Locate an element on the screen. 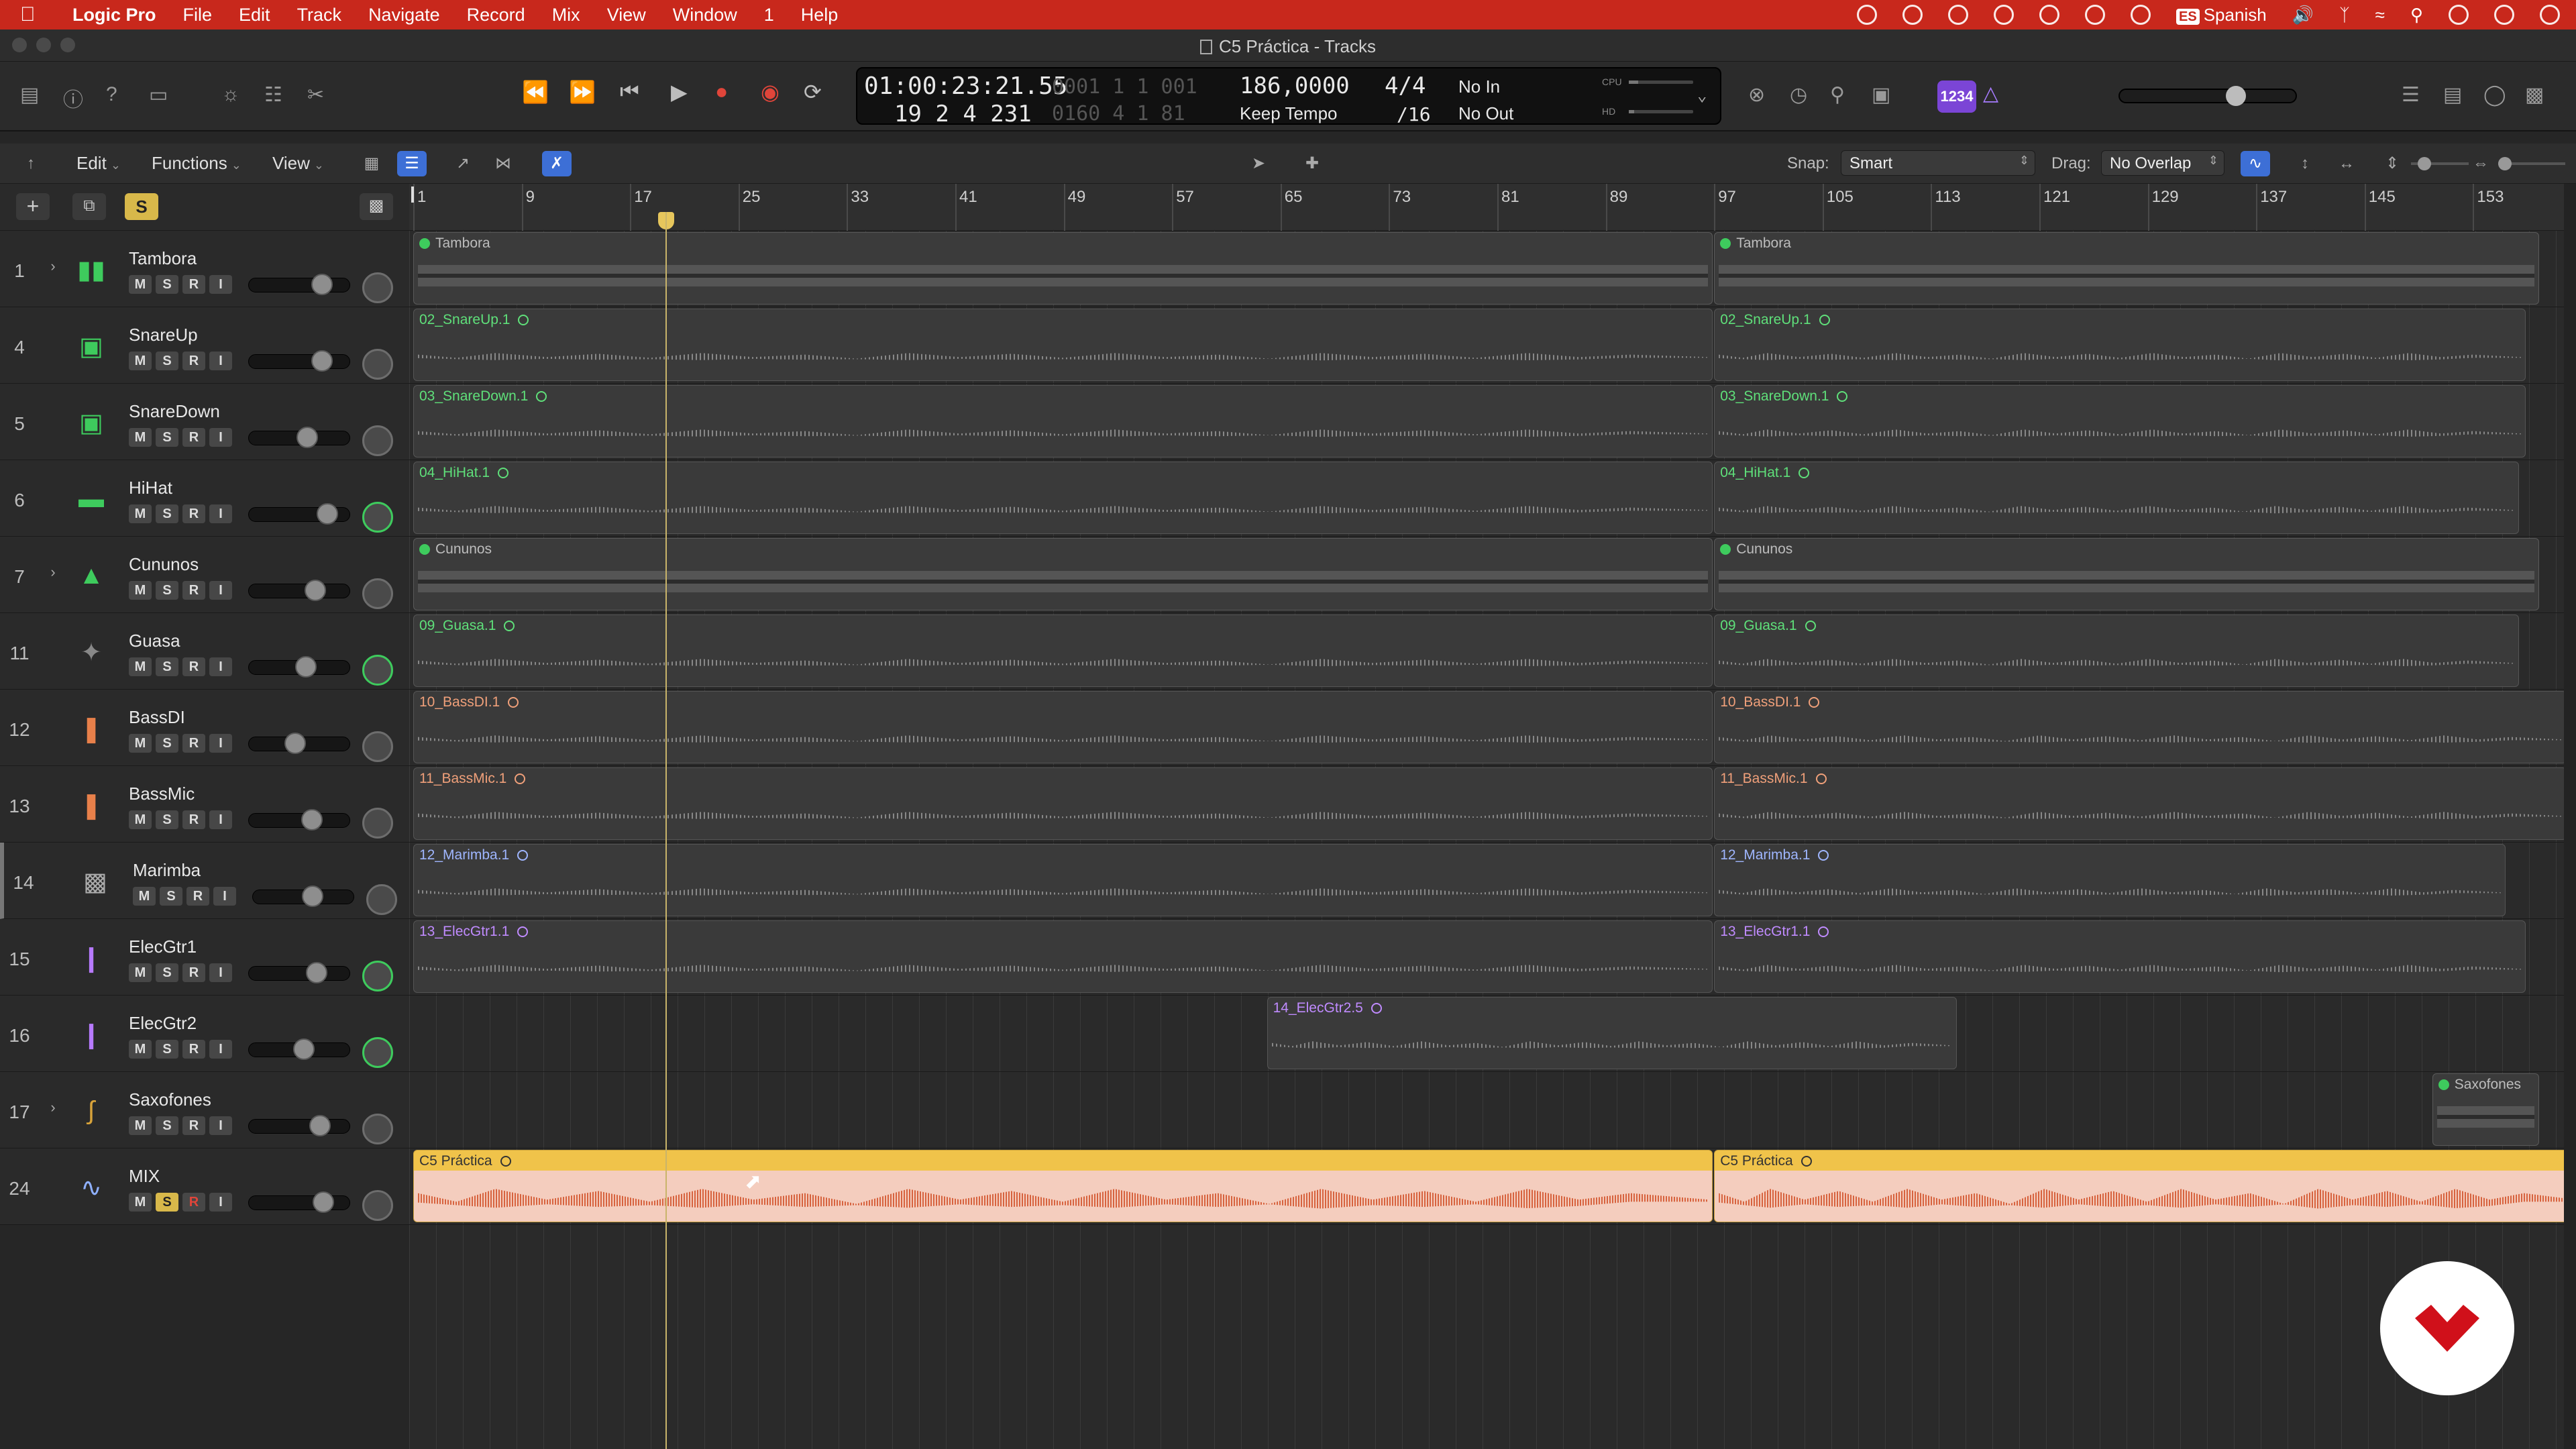 This screenshot has height=1449, width=2576. vertical-zoom-slider-icon: ⇕ is located at coordinates (2392, 163).